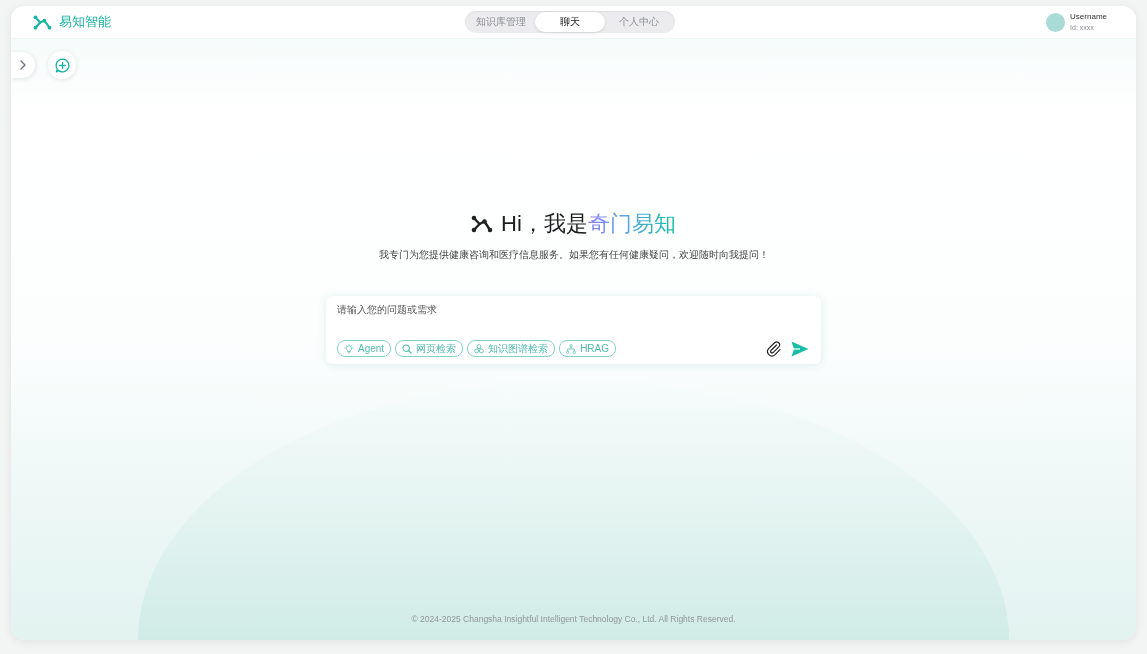 The height and width of the screenshot is (654, 1147). Describe the element at coordinates (573, 255) in the screenshot. I see `description-text: 我专门为您提供健康咨询和医疗信息服务。如果您有任何健康疑问，欢迎随时向我提问！` at that location.